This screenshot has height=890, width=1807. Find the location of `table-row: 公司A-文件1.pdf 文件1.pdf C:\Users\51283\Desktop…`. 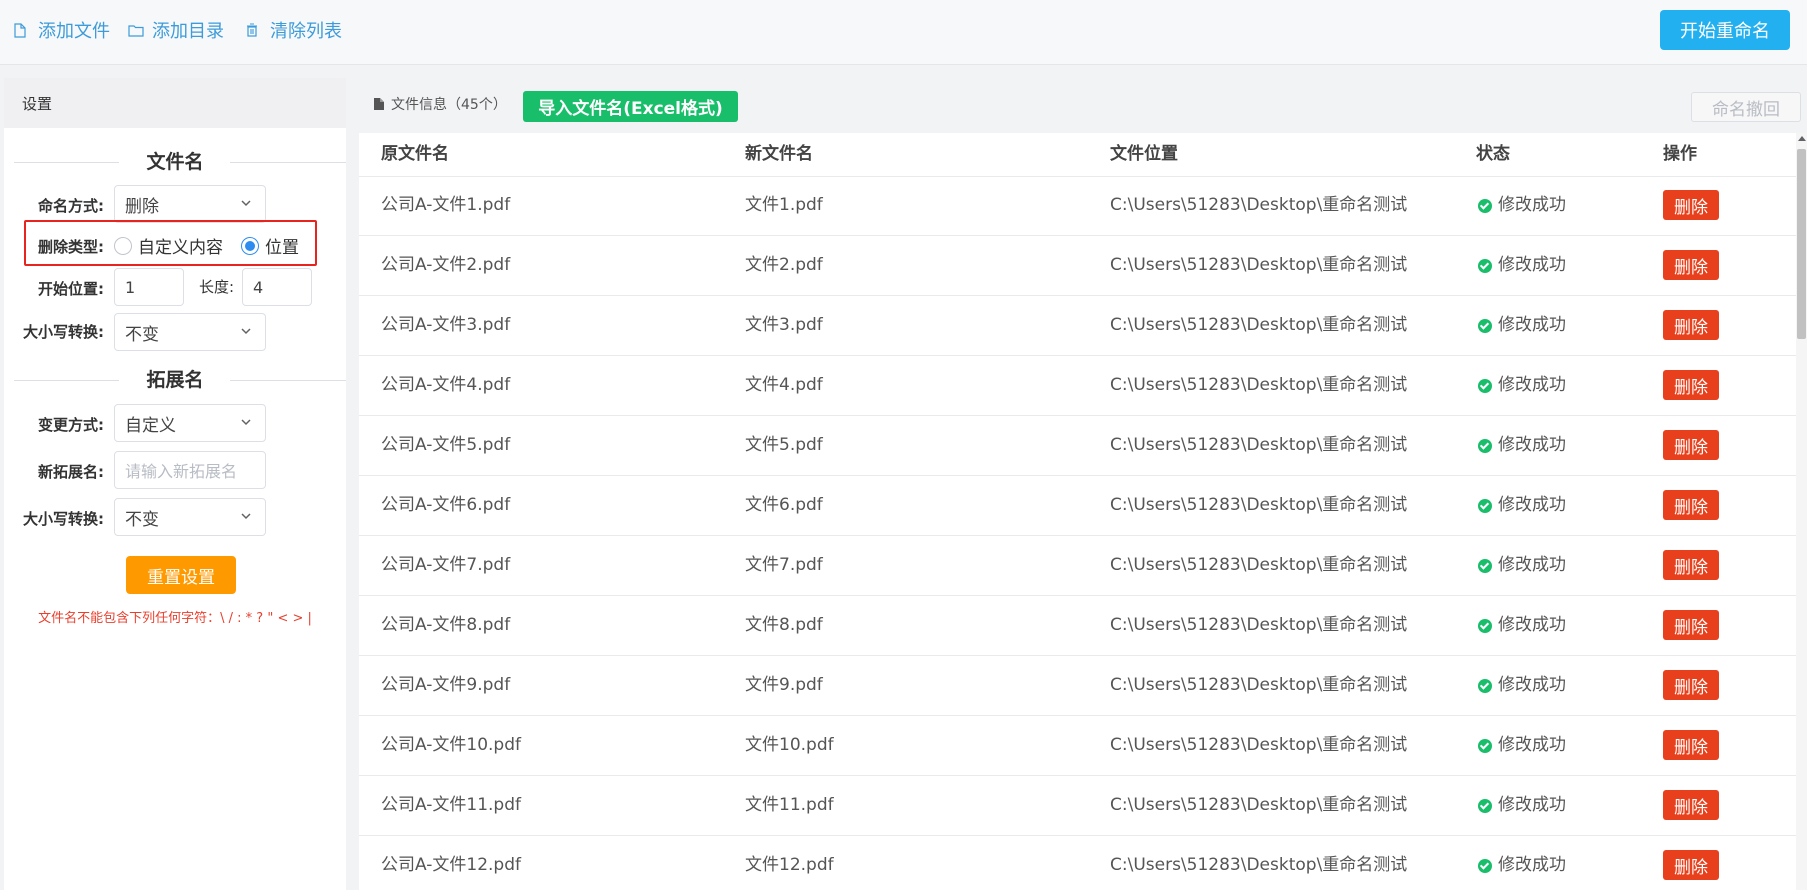

table-row: 公司A-文件1.pdf 文件1.pdf C:\Users\51283\Desktop… is located at coordinates (1077, 206).